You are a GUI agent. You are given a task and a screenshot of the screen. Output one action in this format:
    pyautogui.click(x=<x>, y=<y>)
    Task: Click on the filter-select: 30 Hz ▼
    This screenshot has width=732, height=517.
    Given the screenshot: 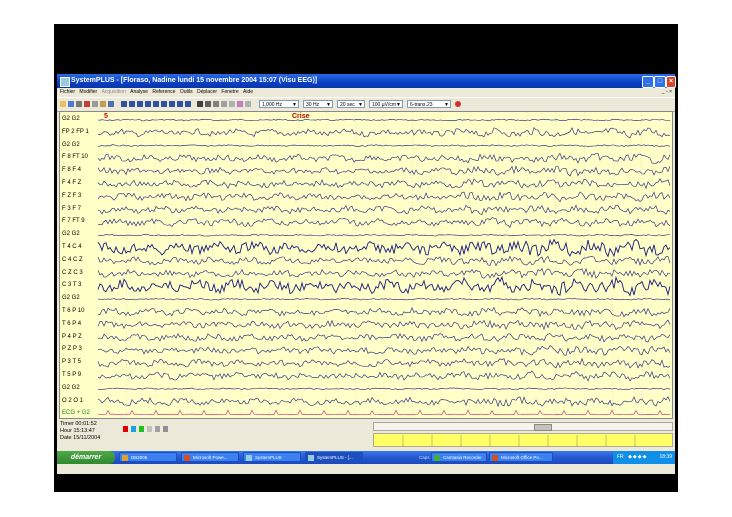 What is the action you would take?
    pyautogui.click(x=318, y=104)
    